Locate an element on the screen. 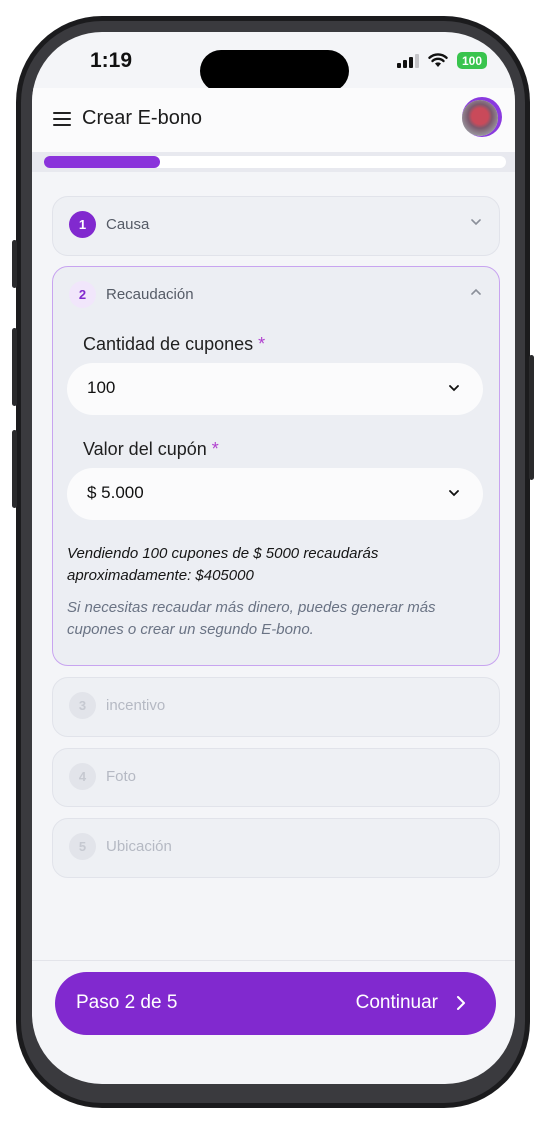  power-button is located at coordinates (531, 417).